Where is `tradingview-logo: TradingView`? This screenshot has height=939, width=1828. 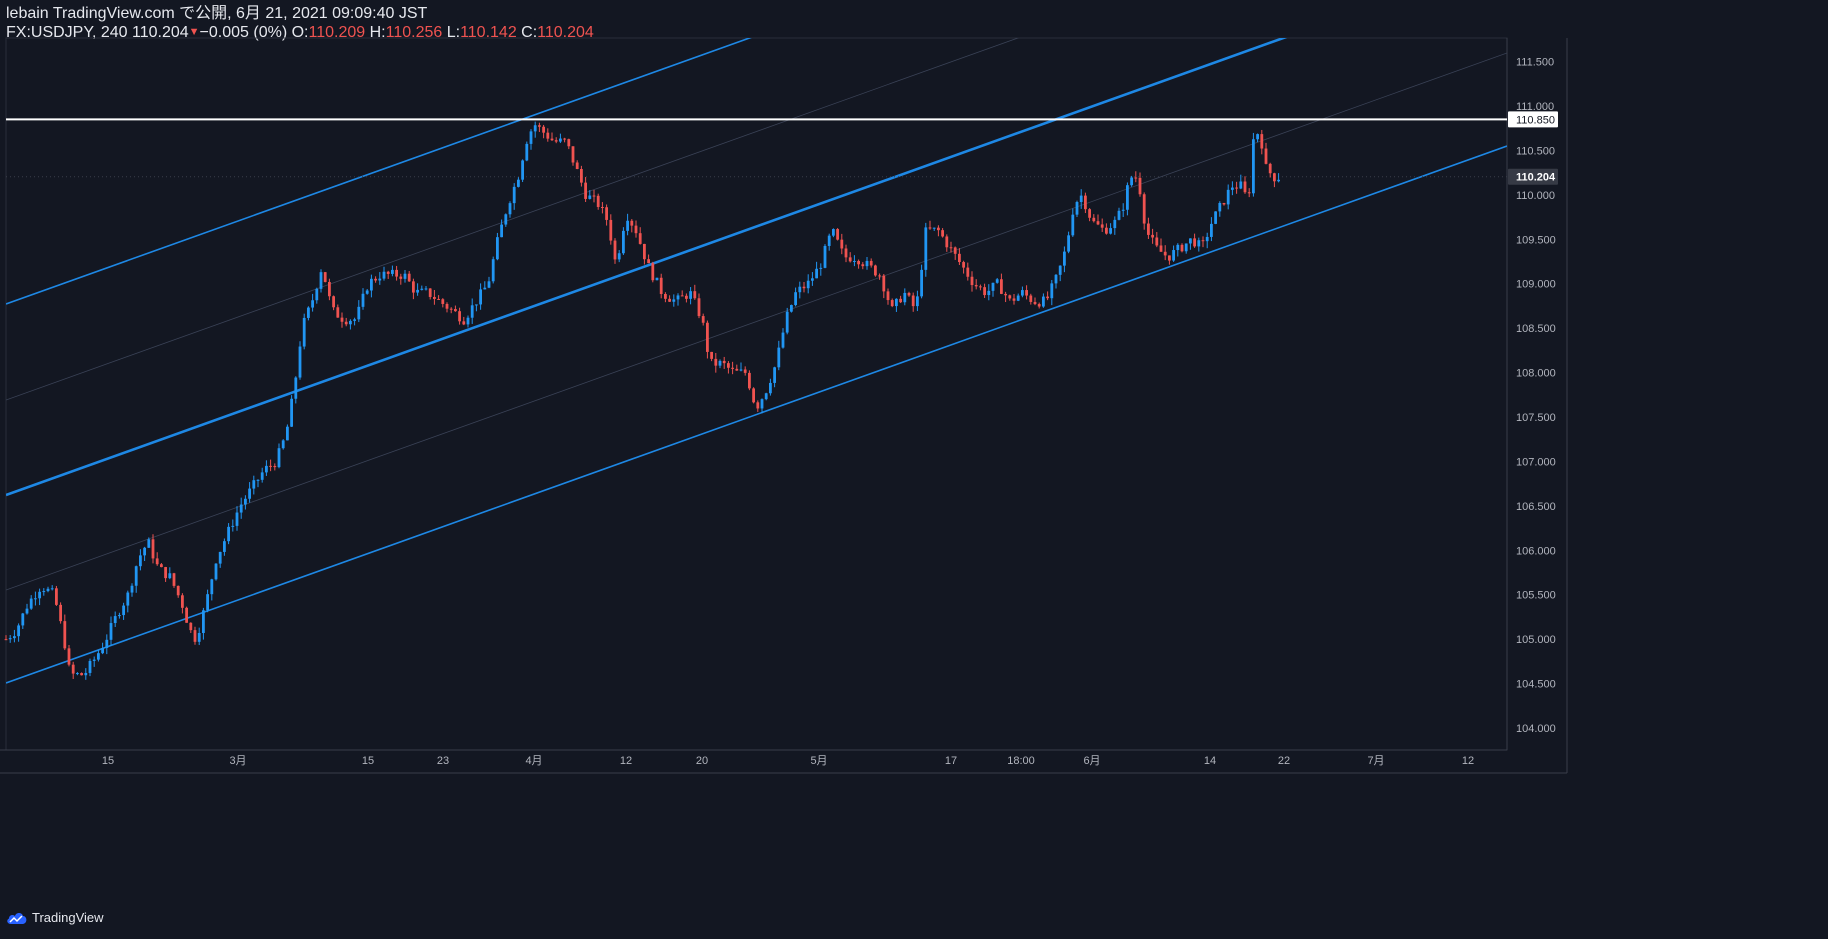 tradingview-logo: TradingView is located at coordinates (55, 917).